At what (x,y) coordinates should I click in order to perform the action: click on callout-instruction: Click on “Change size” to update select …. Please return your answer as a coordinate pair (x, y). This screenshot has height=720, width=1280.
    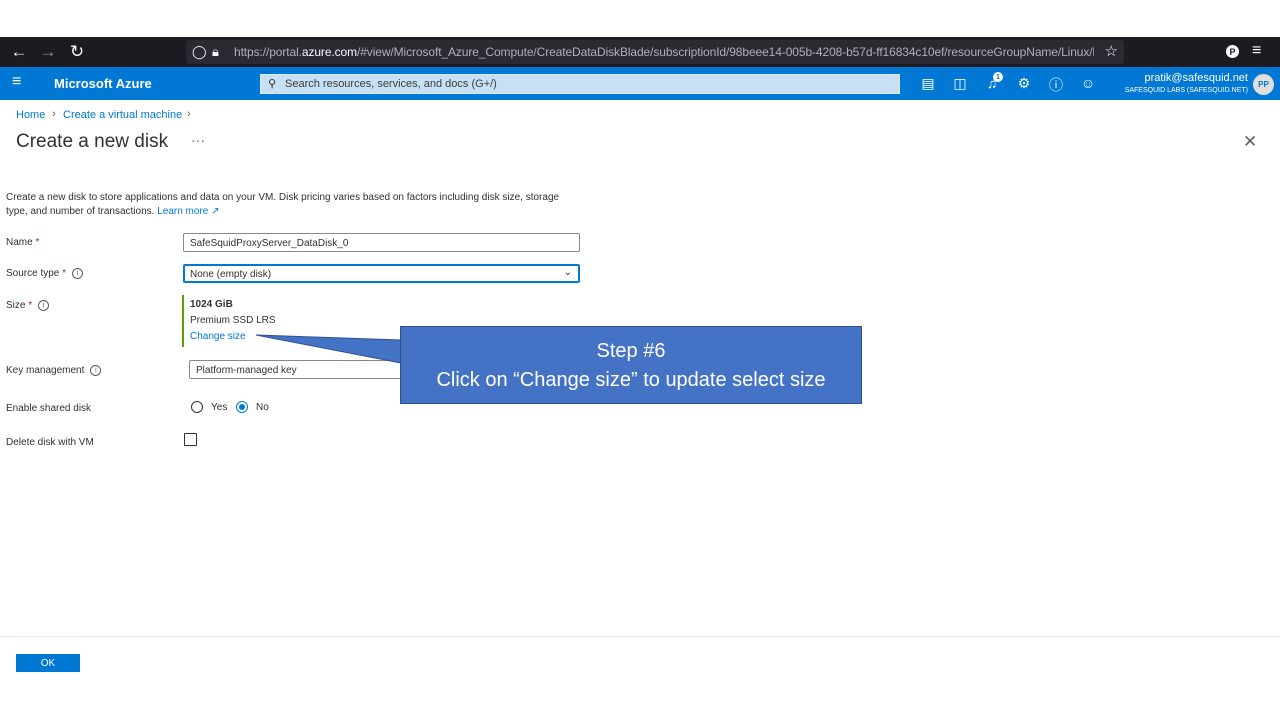
    Looking at the image, I should click on (631, 380).